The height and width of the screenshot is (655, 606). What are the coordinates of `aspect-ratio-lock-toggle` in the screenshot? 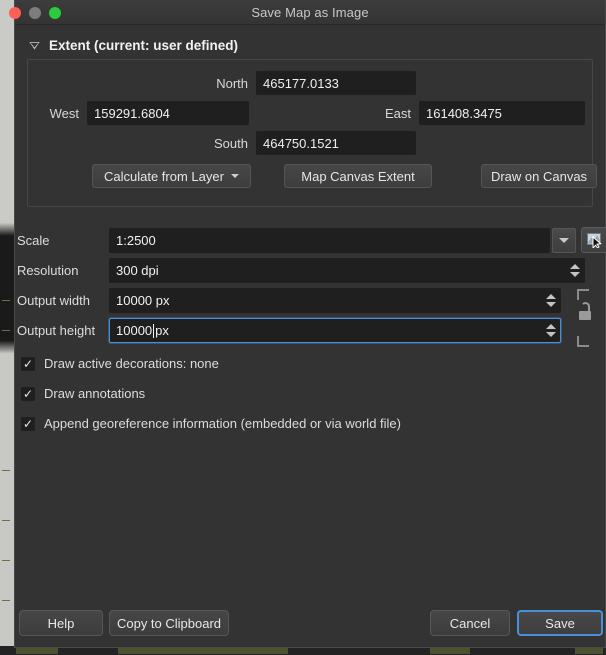 It's located at (585, 318).